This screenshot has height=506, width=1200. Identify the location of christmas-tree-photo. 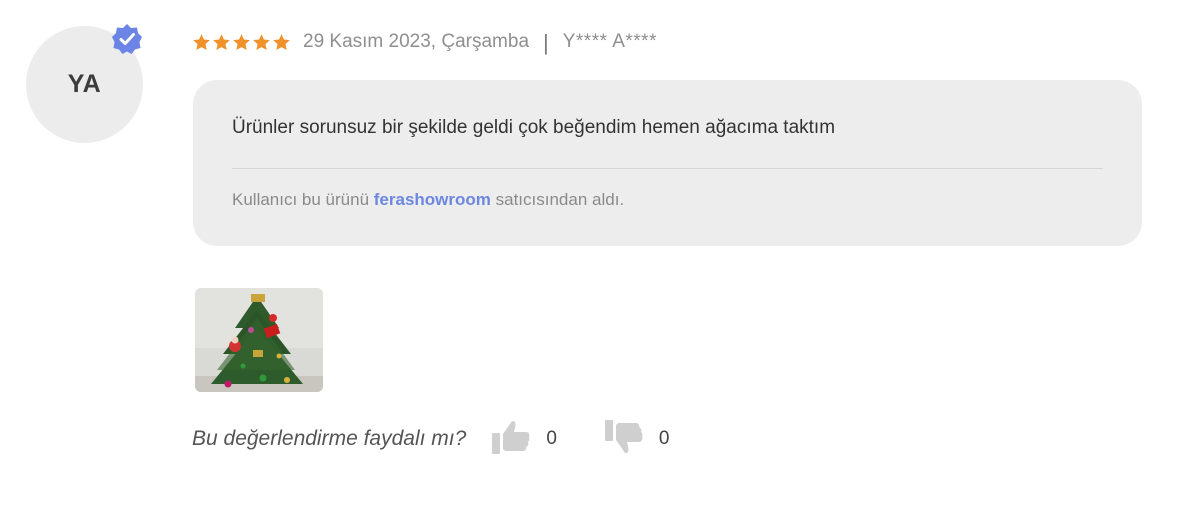
(259, 340).